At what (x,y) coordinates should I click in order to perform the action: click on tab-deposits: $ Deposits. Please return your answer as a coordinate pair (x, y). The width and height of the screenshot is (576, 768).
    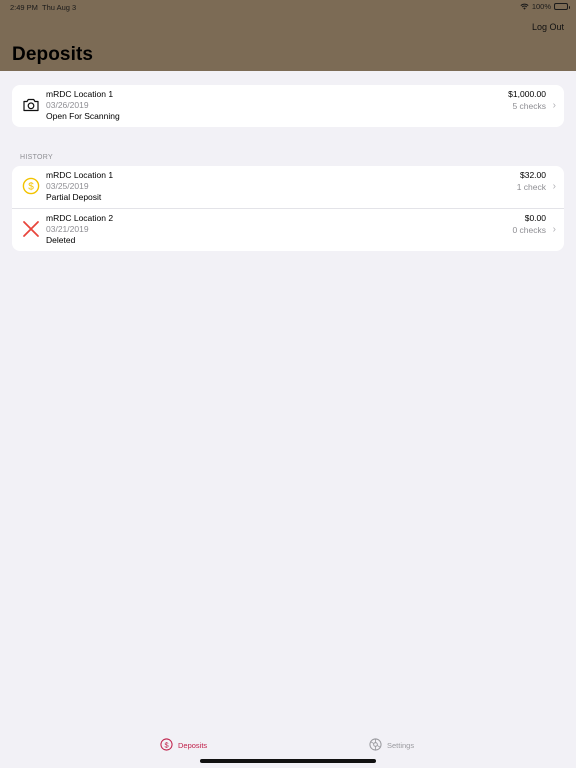
    Looking at the image, I should click on (183, 745).